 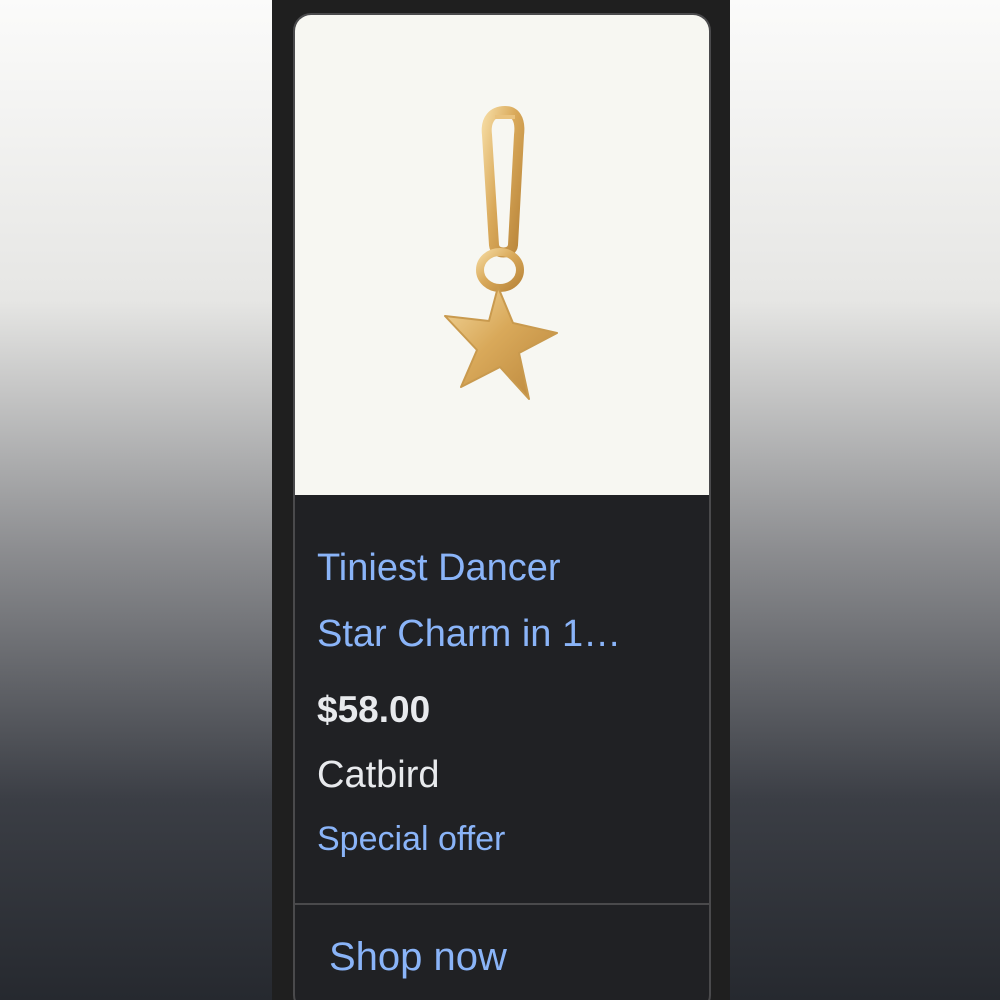 What do you see at coordinates (418, 957) in the screenshot?
I see `shop-now-button: Shop now` at bounding box center [418, 957].